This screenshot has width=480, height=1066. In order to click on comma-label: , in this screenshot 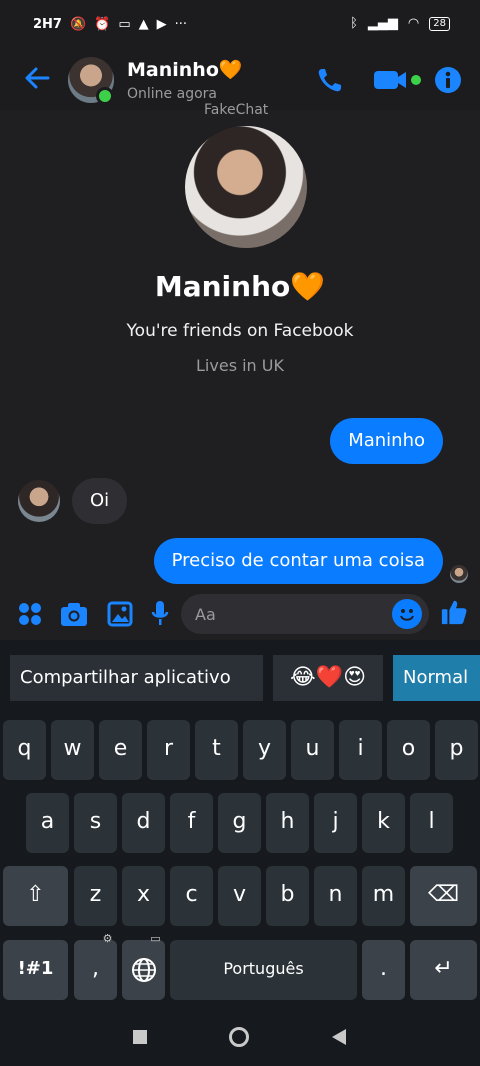, I will do `click(95, 968)`.